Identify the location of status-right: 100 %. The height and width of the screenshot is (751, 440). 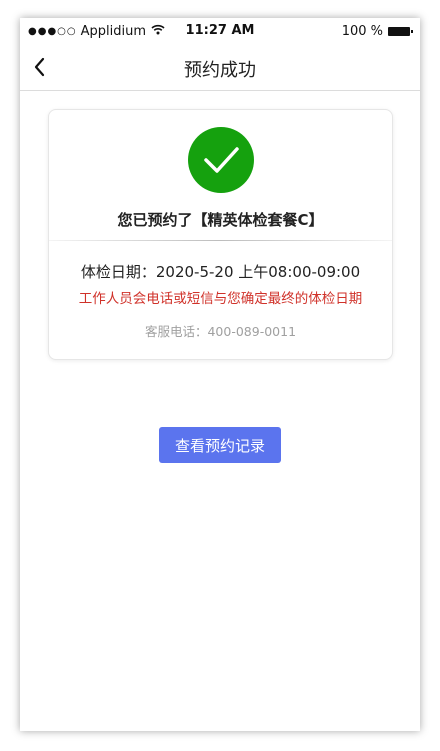
(377, 31).